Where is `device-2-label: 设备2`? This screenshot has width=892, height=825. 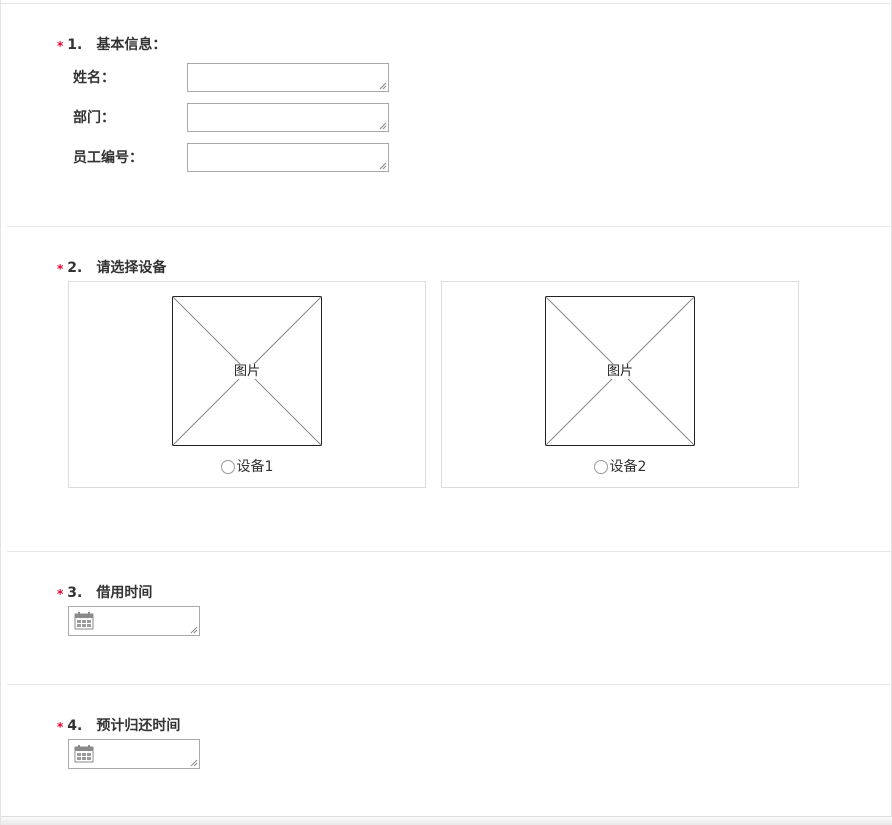 device-2-label: 设备2 is located at coordinates (628, 467).